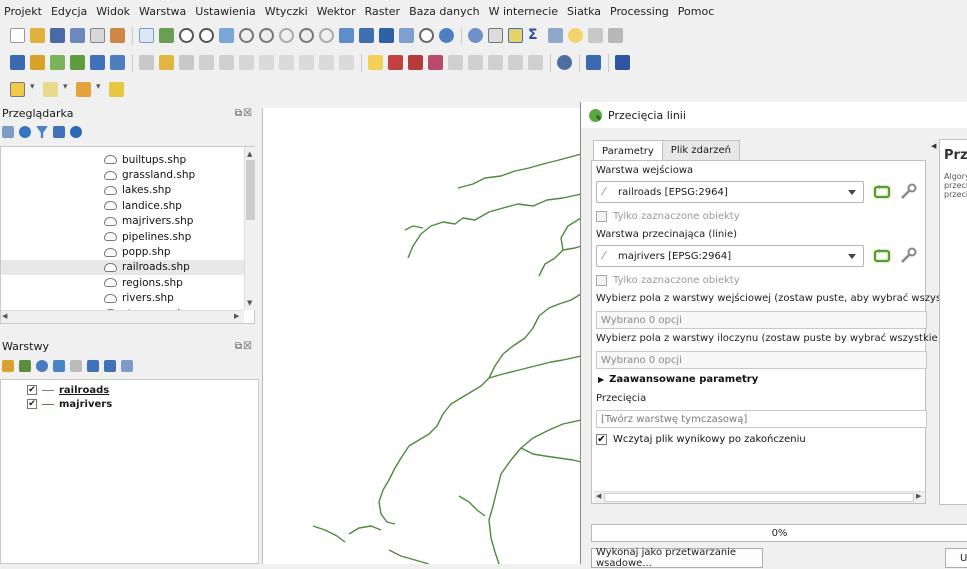 The width and height of the screenshot is (967, 569). Describe the element at coordinates (226, 62) in the screenshot. I see `vertex-tool-icon` at that location.